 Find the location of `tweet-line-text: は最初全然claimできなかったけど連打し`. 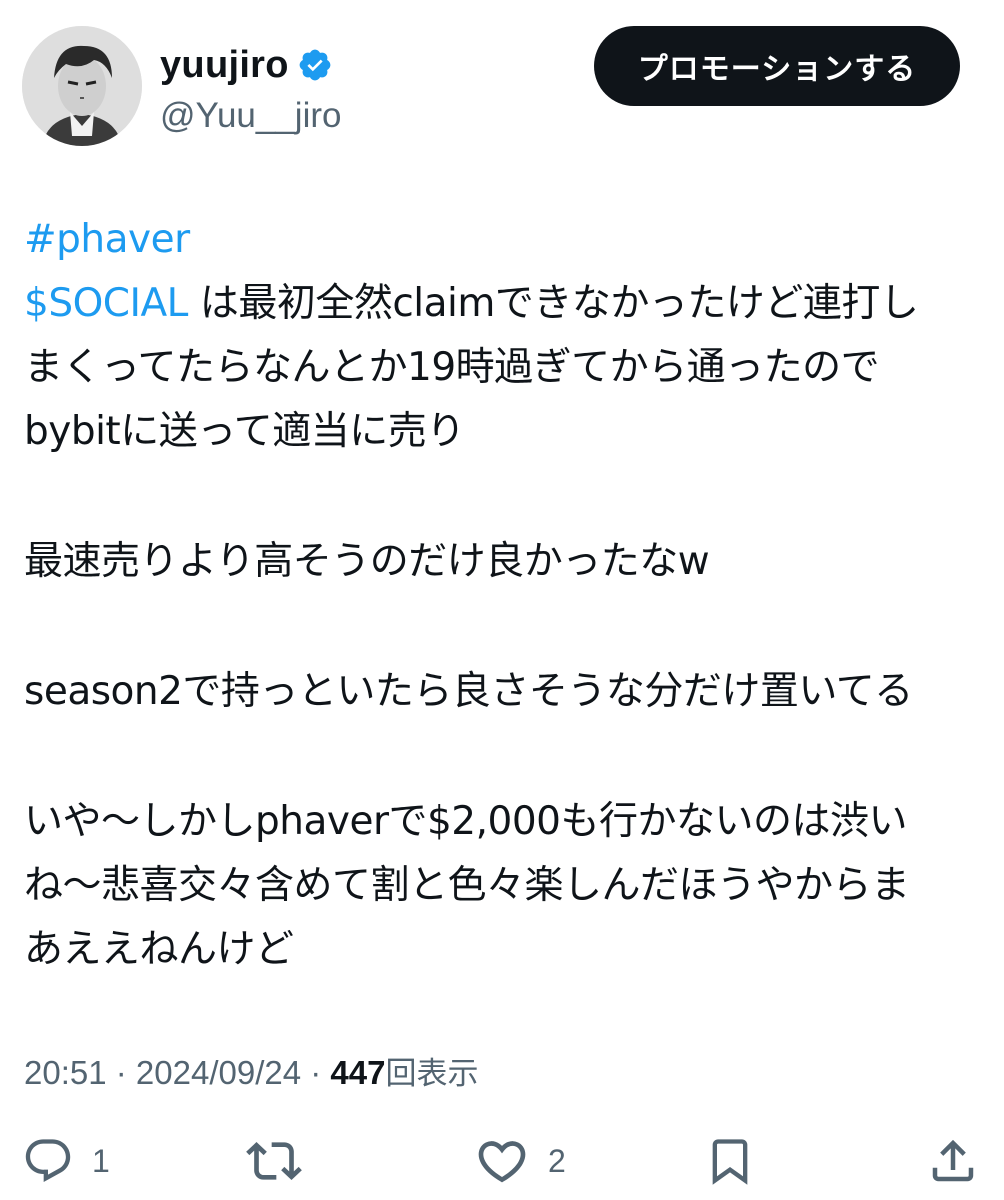

tweet-line-text: は最初全然claimできなかったけど連打し is located at coordinates (553, 303).